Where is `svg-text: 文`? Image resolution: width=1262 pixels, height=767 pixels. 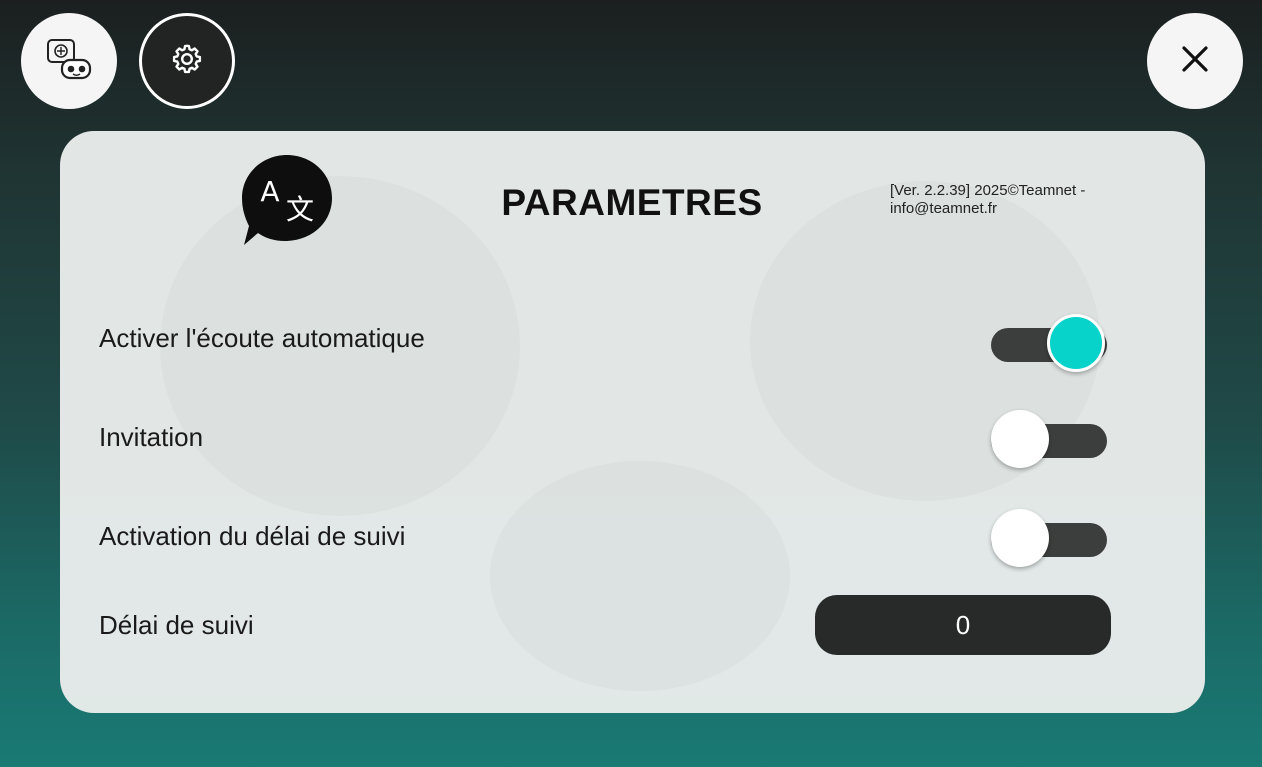
svg-text: 文 is located at coordinates (300, 209).